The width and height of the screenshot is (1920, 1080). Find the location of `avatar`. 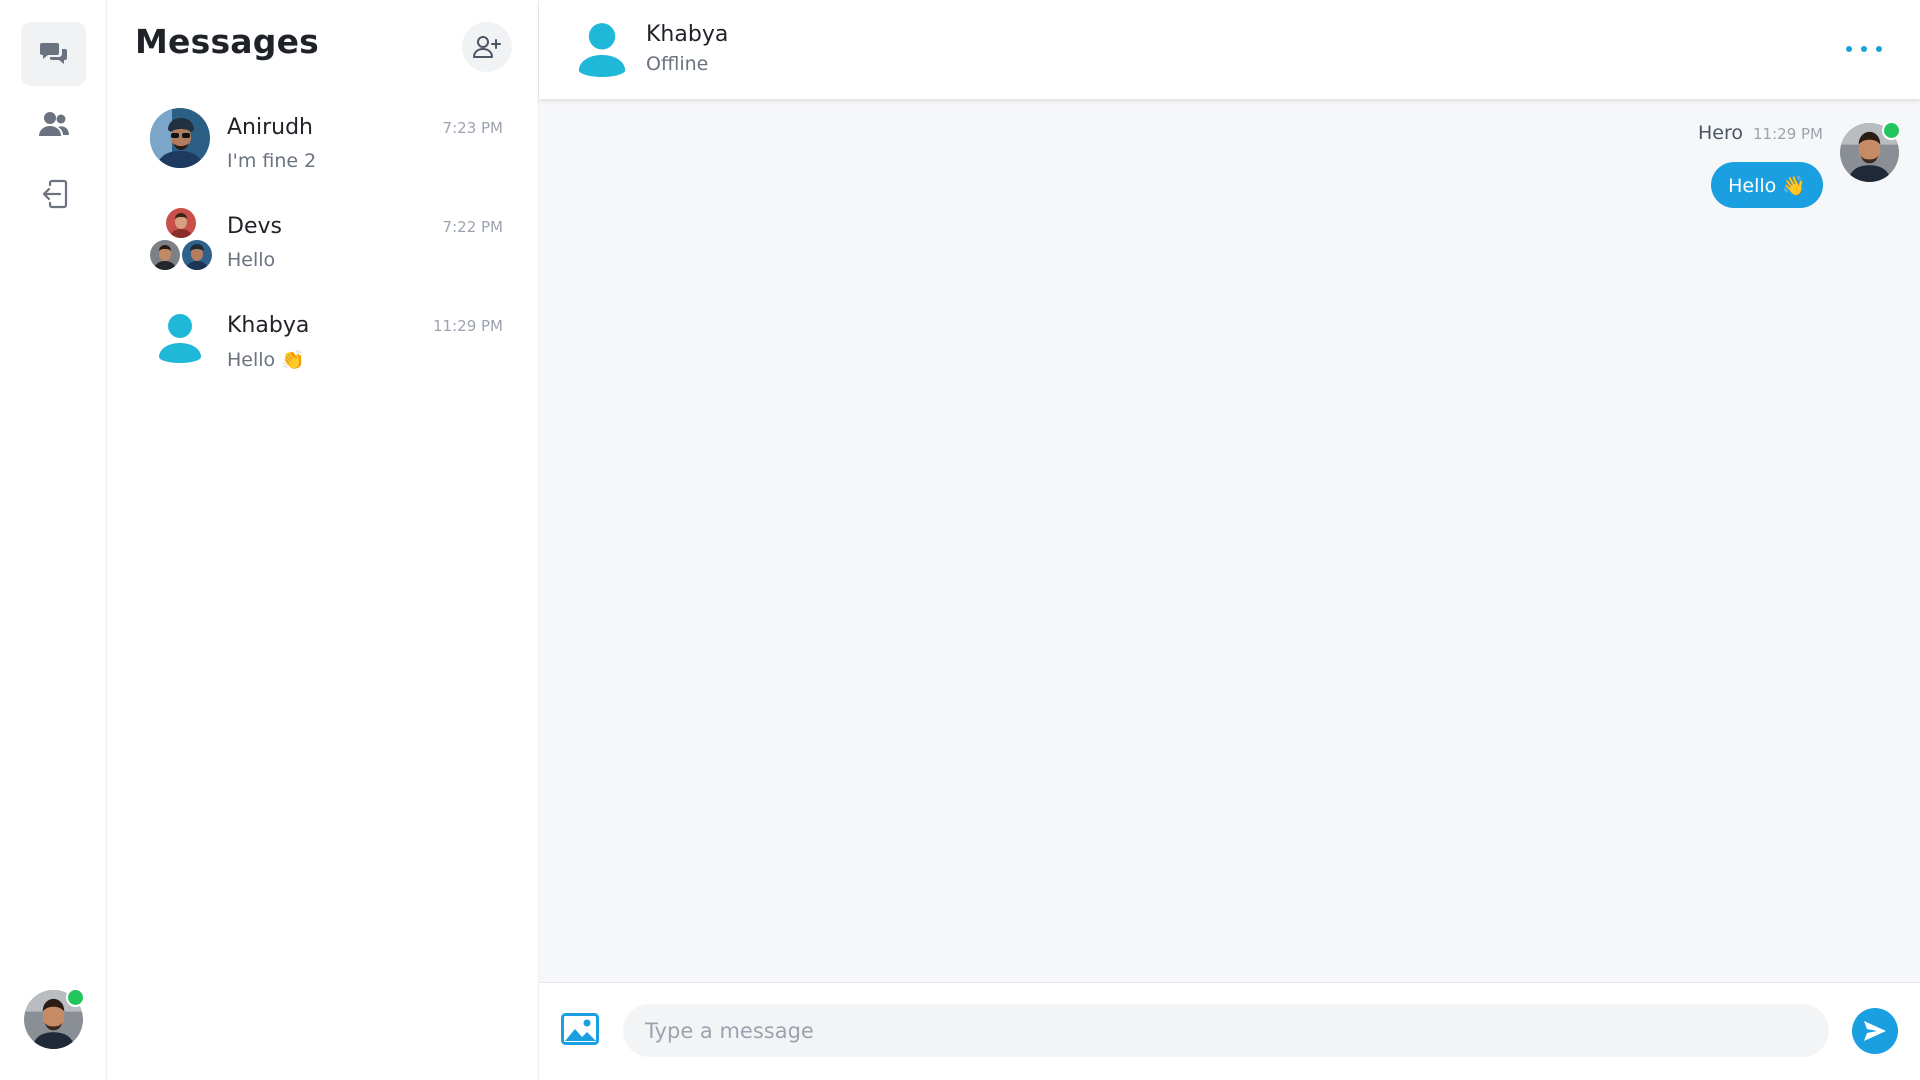

avatar is located at coordinates (180, 138).